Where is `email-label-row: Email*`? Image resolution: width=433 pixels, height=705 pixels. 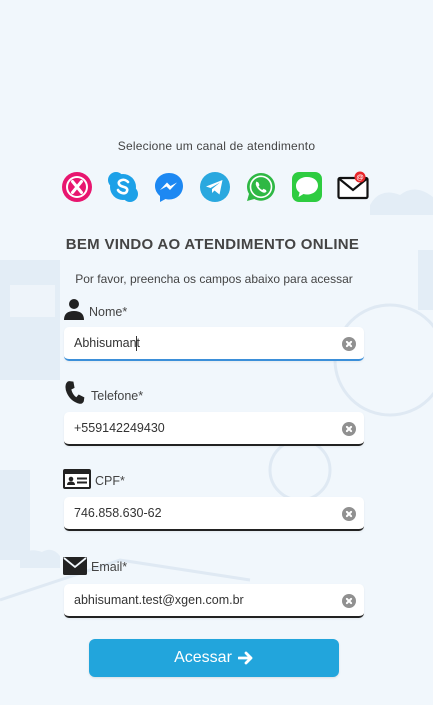 email-label-row: Email* is located at coordinates (95, 563).